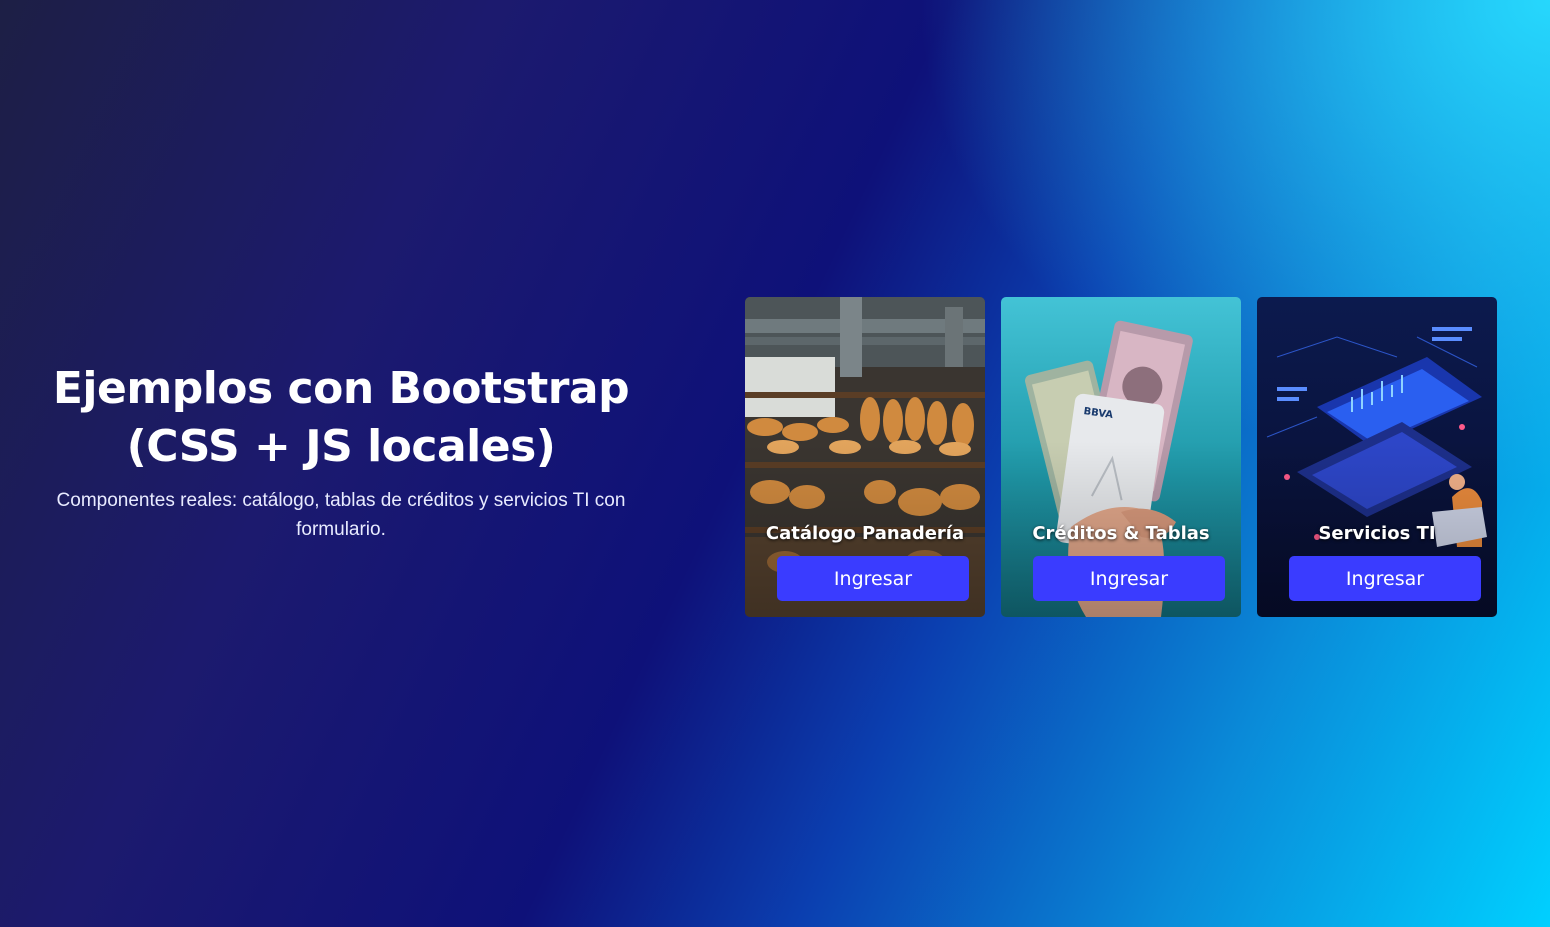 The height and width of the screenshot is (927, 1550). What do you see at coordinates (865, 457) in the screenshot?
I see `card-catalogo-panaderia: Catálogo Panadería Ingresar` at bounding box center [865, 457].